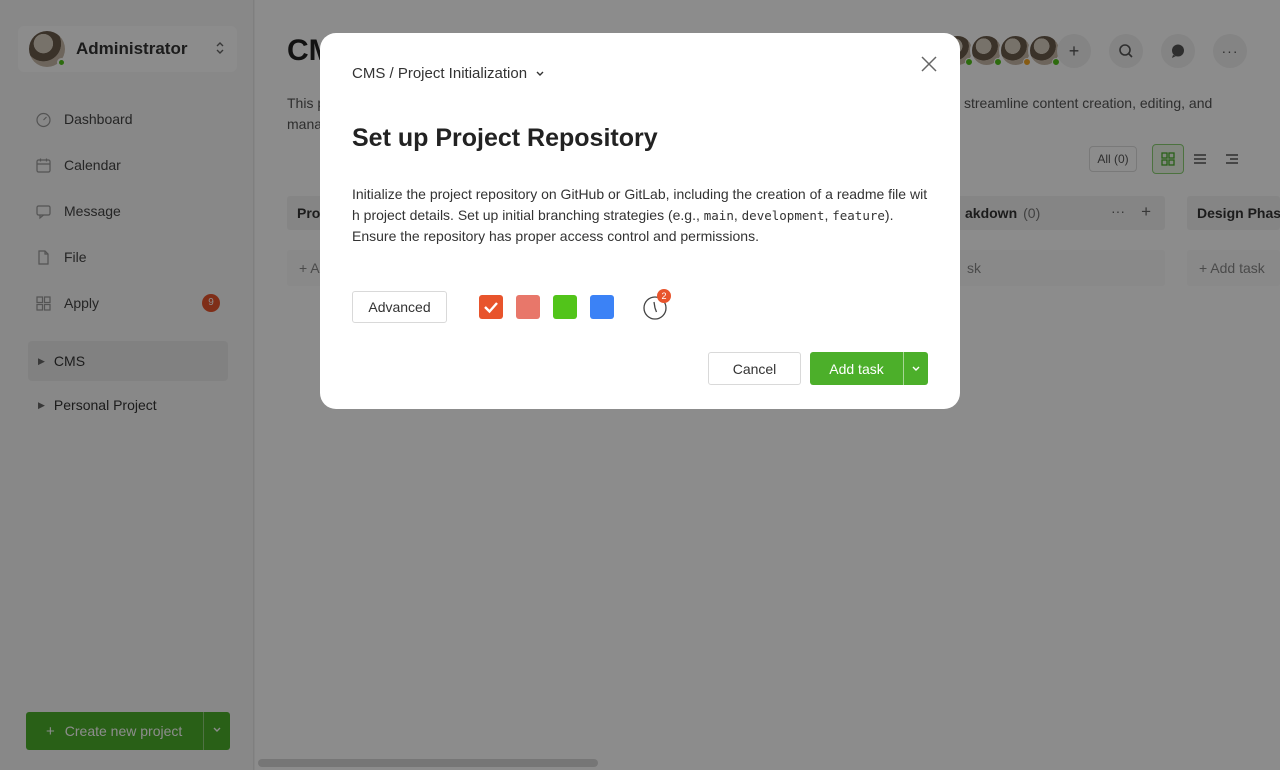 The width and height of the screenshot is (1280, 770). Describe the element at coordinates (399, 307) in the screenshot. I see `advanced-button: Advanced` at that location.